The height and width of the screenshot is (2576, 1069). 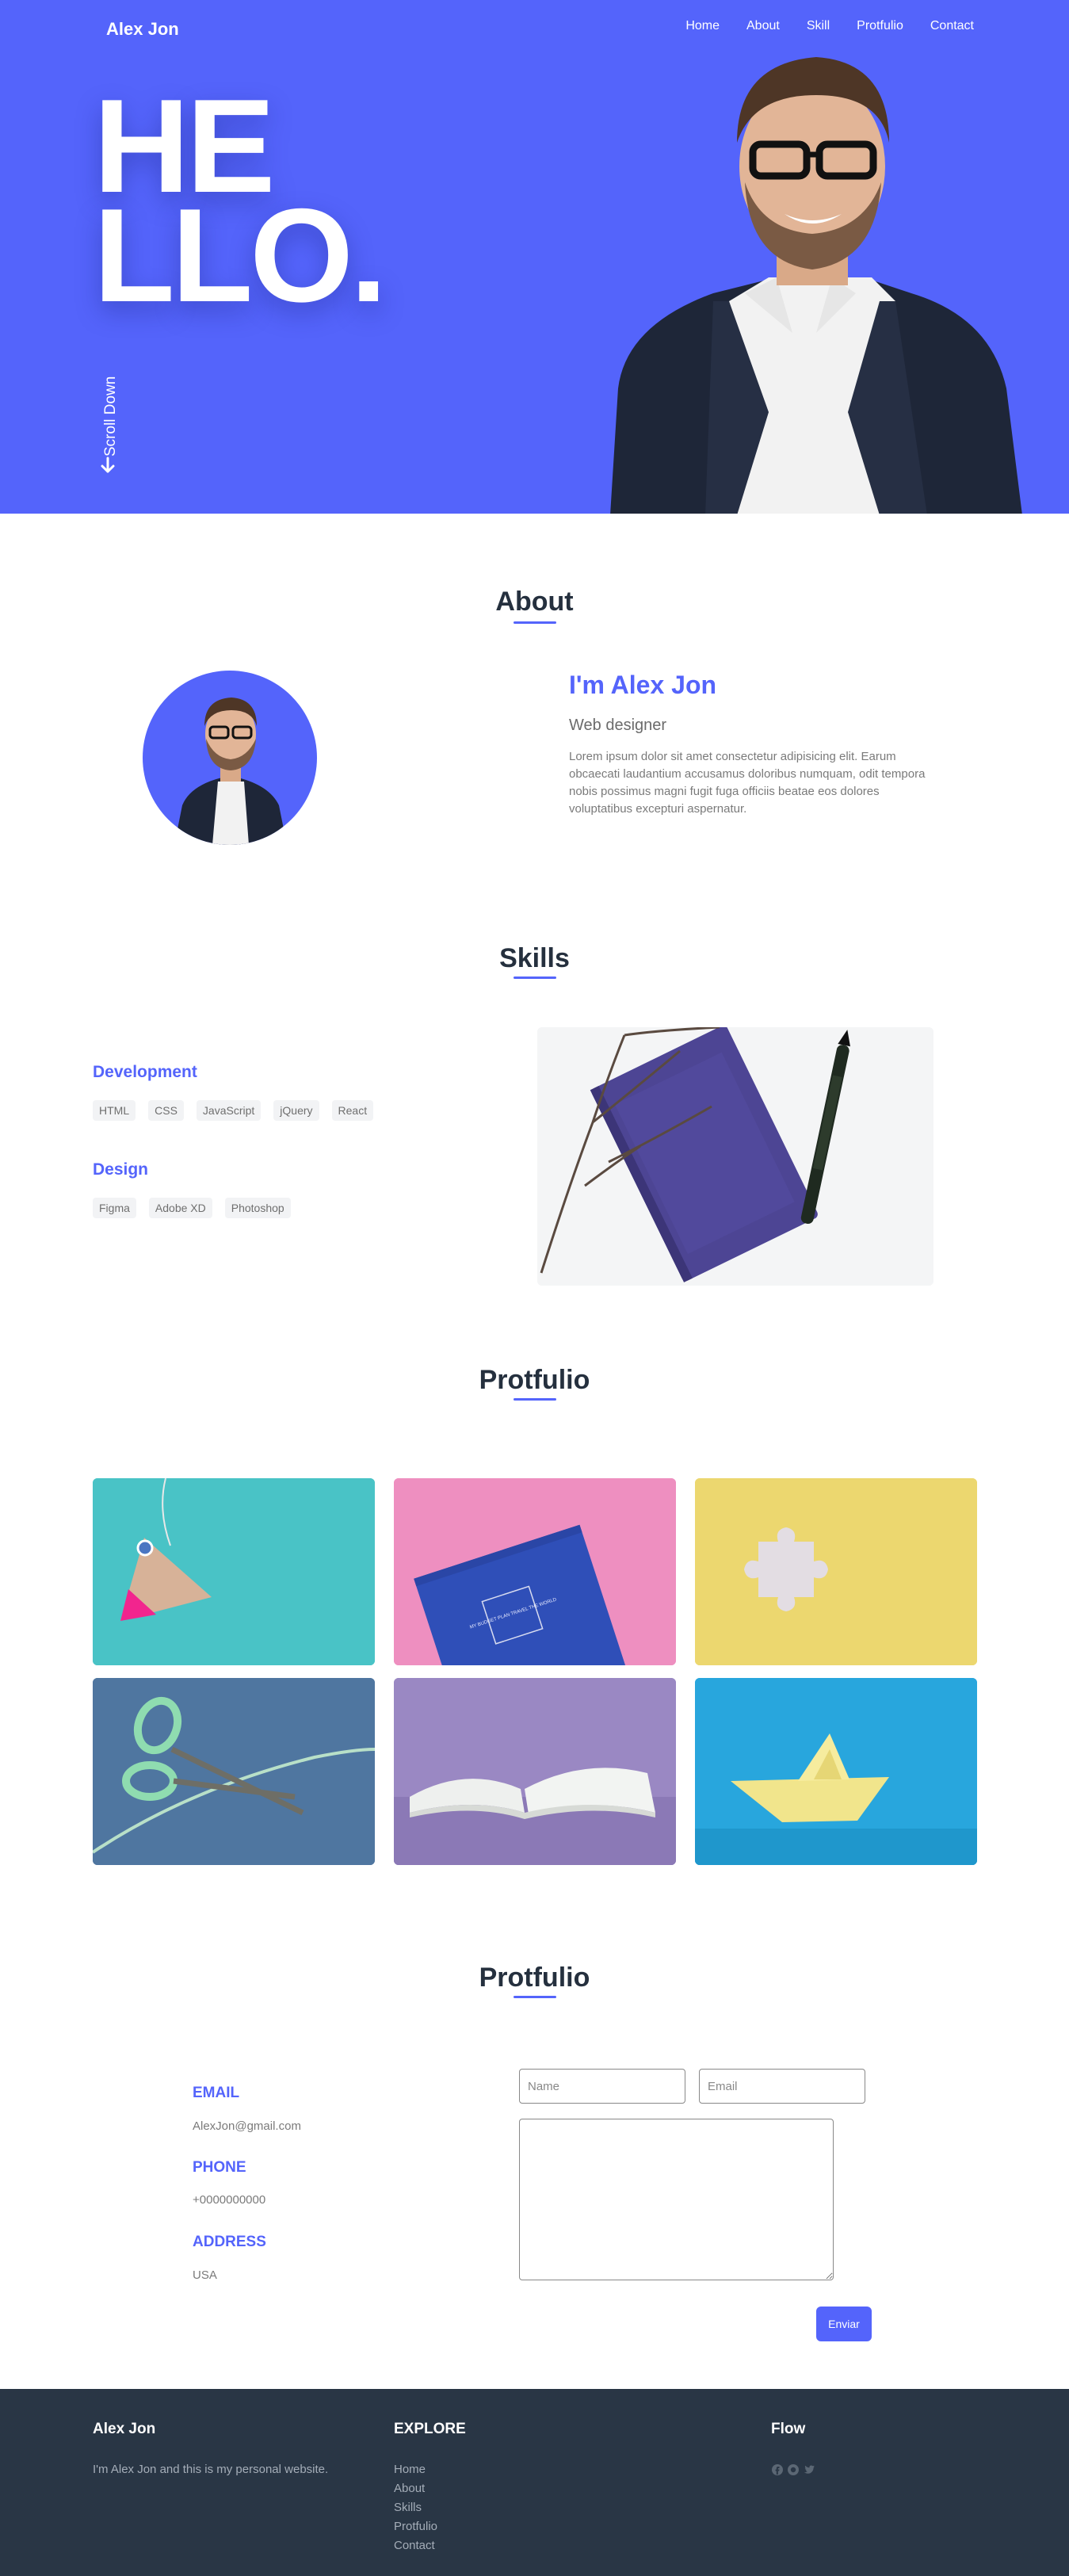 What do you see at coordinates (257, 1208) in the screenshot?
I see `skill-chip: Photoshop` at bounding box center [257, 1208].